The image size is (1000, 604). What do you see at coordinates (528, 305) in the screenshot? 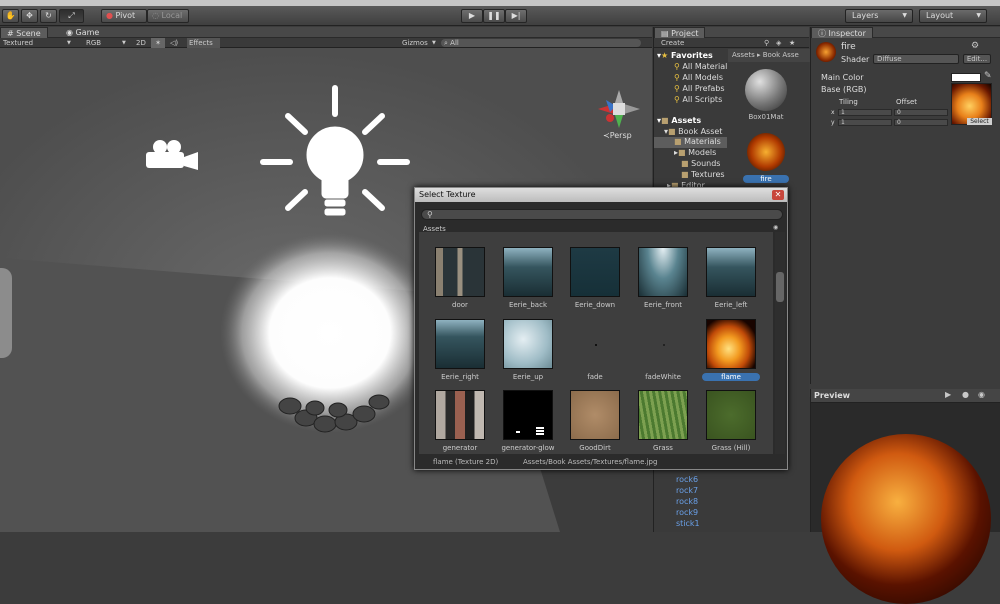
I see `texture-label: Eerie_back` at bounding box center [528, 305].